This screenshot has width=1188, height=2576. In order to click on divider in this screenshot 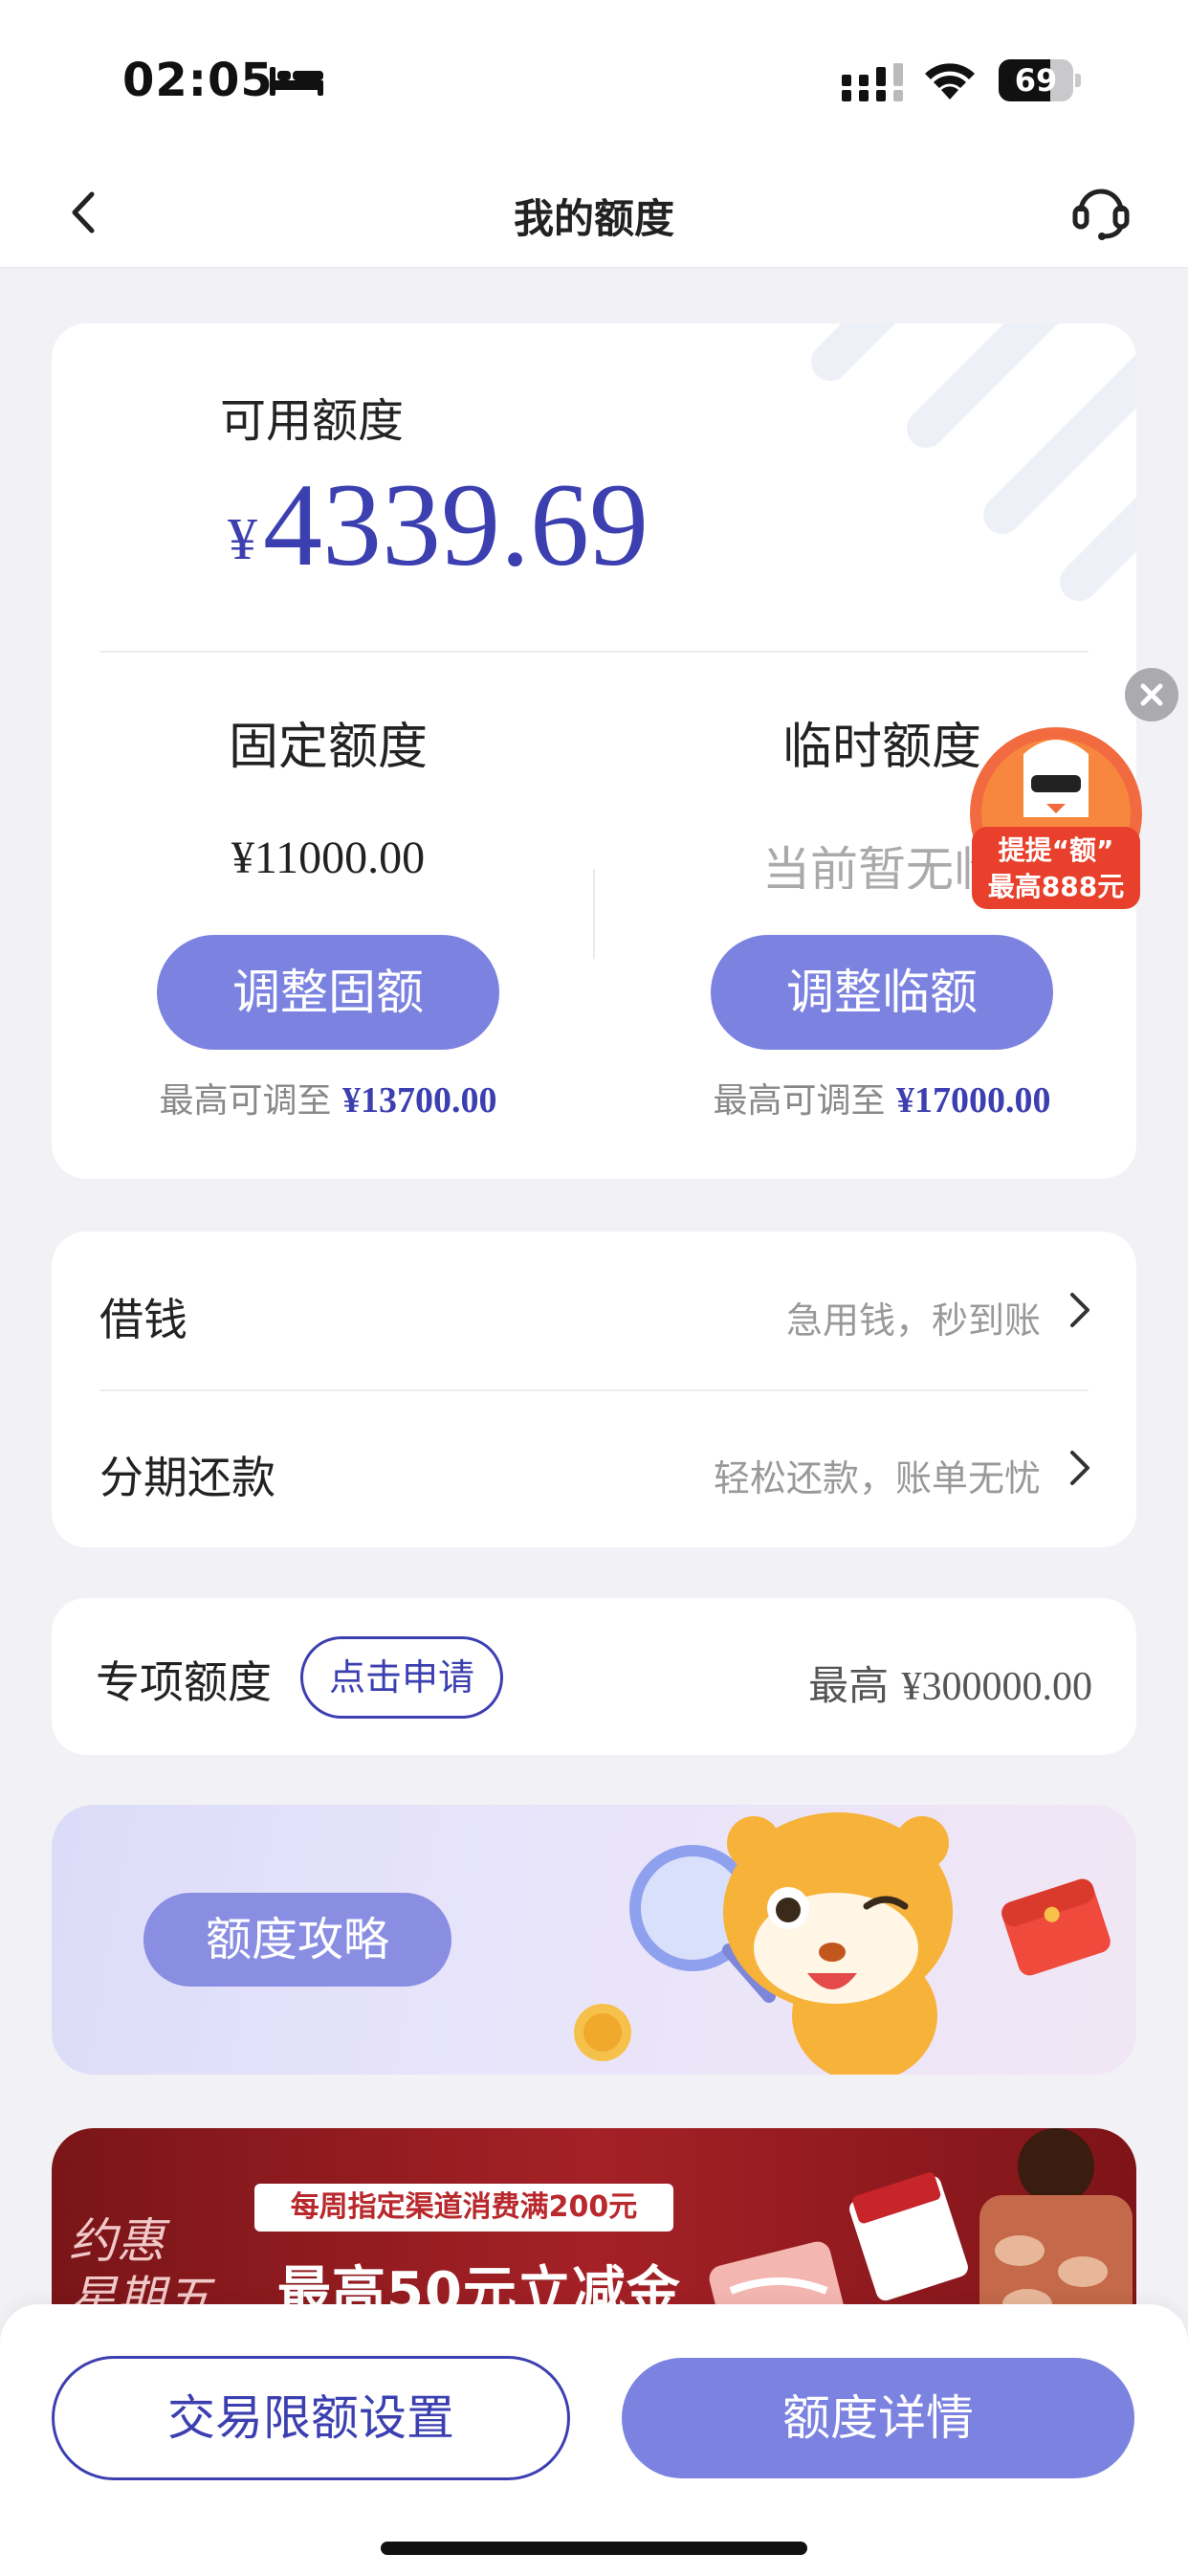, I will do `click(594, 652)`.